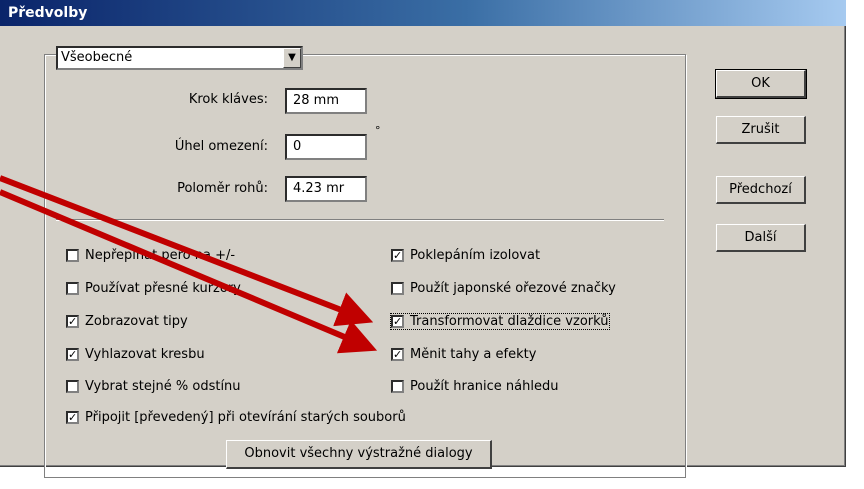 This screenshot has height=489, width=864. What do you see at coordinates (475, 255) in the screenshot?
I see `checkbox-label: Poklepáním izolovat` at bounding box center [475, 255].